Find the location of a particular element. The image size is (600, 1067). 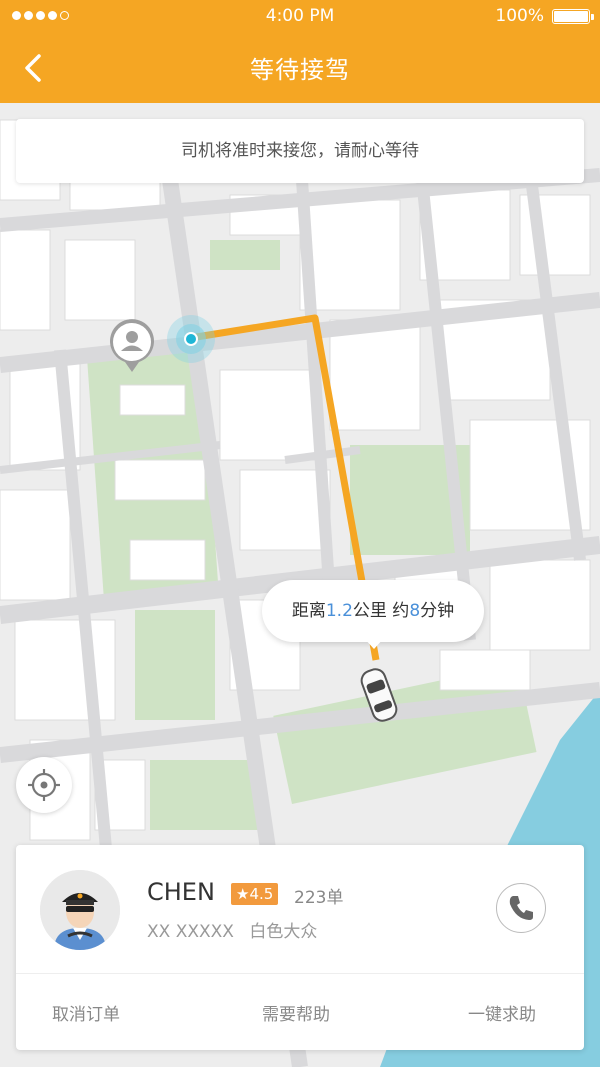

locate-icon is located at coordinates (44, 785).